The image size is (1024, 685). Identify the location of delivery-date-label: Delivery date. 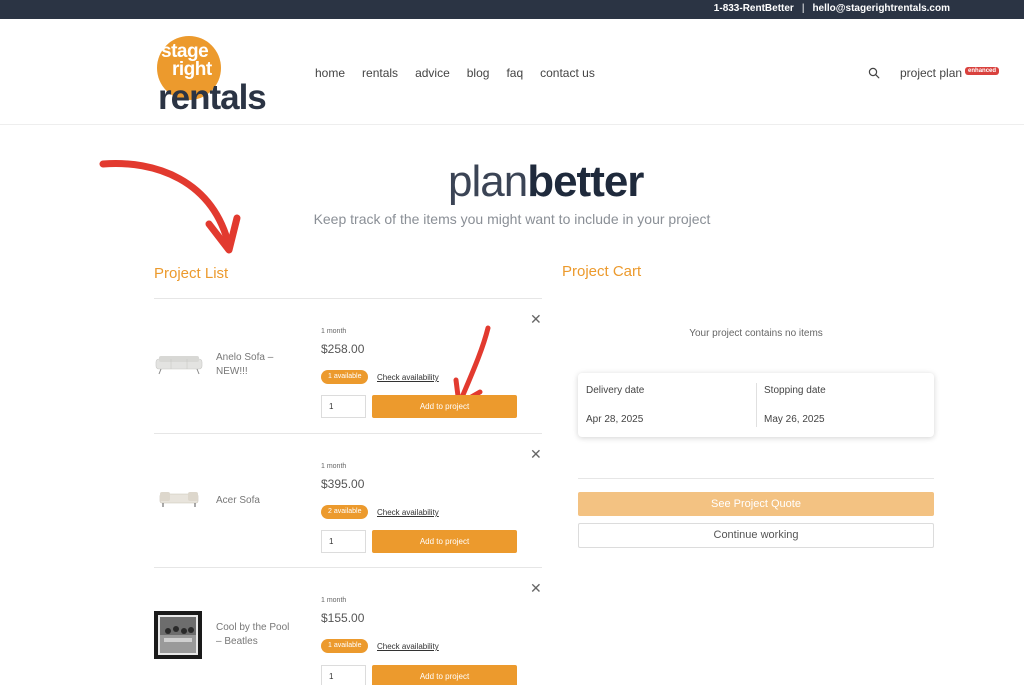
(615, 390).